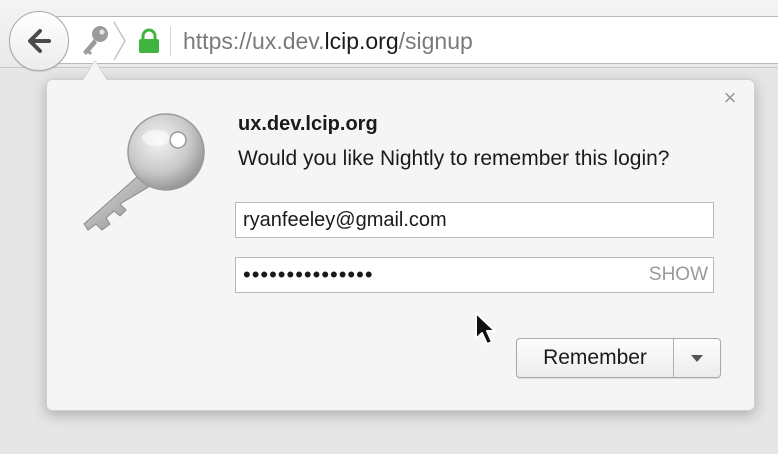 The width and height of the screenshot is (778, 454). I want to click on site-title: ux.dev.lcip.org, so click(308, 124).